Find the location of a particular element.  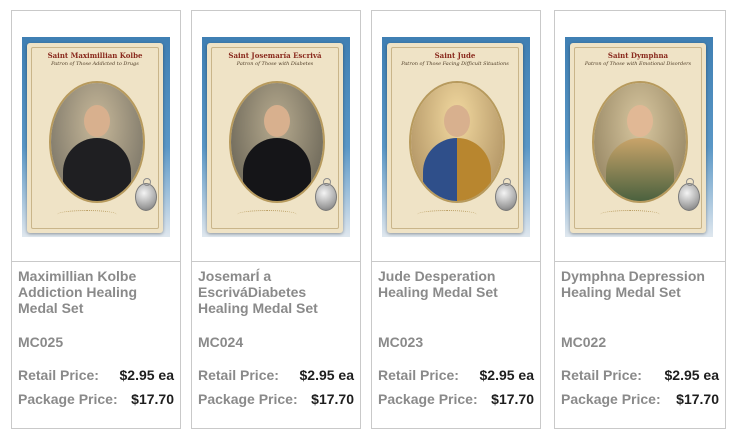

card-patron-text: Patron of Those Addicted to Drugs is located at coordinates (95, 64).